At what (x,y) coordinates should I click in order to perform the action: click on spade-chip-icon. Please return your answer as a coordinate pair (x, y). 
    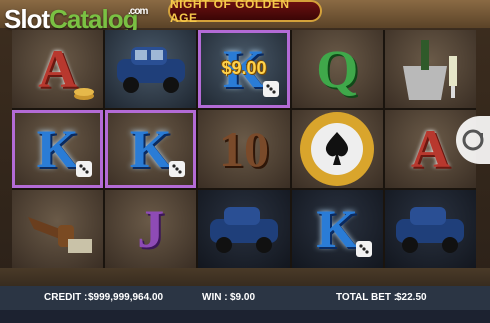
    Looking at the image, I should click on (337, 149).